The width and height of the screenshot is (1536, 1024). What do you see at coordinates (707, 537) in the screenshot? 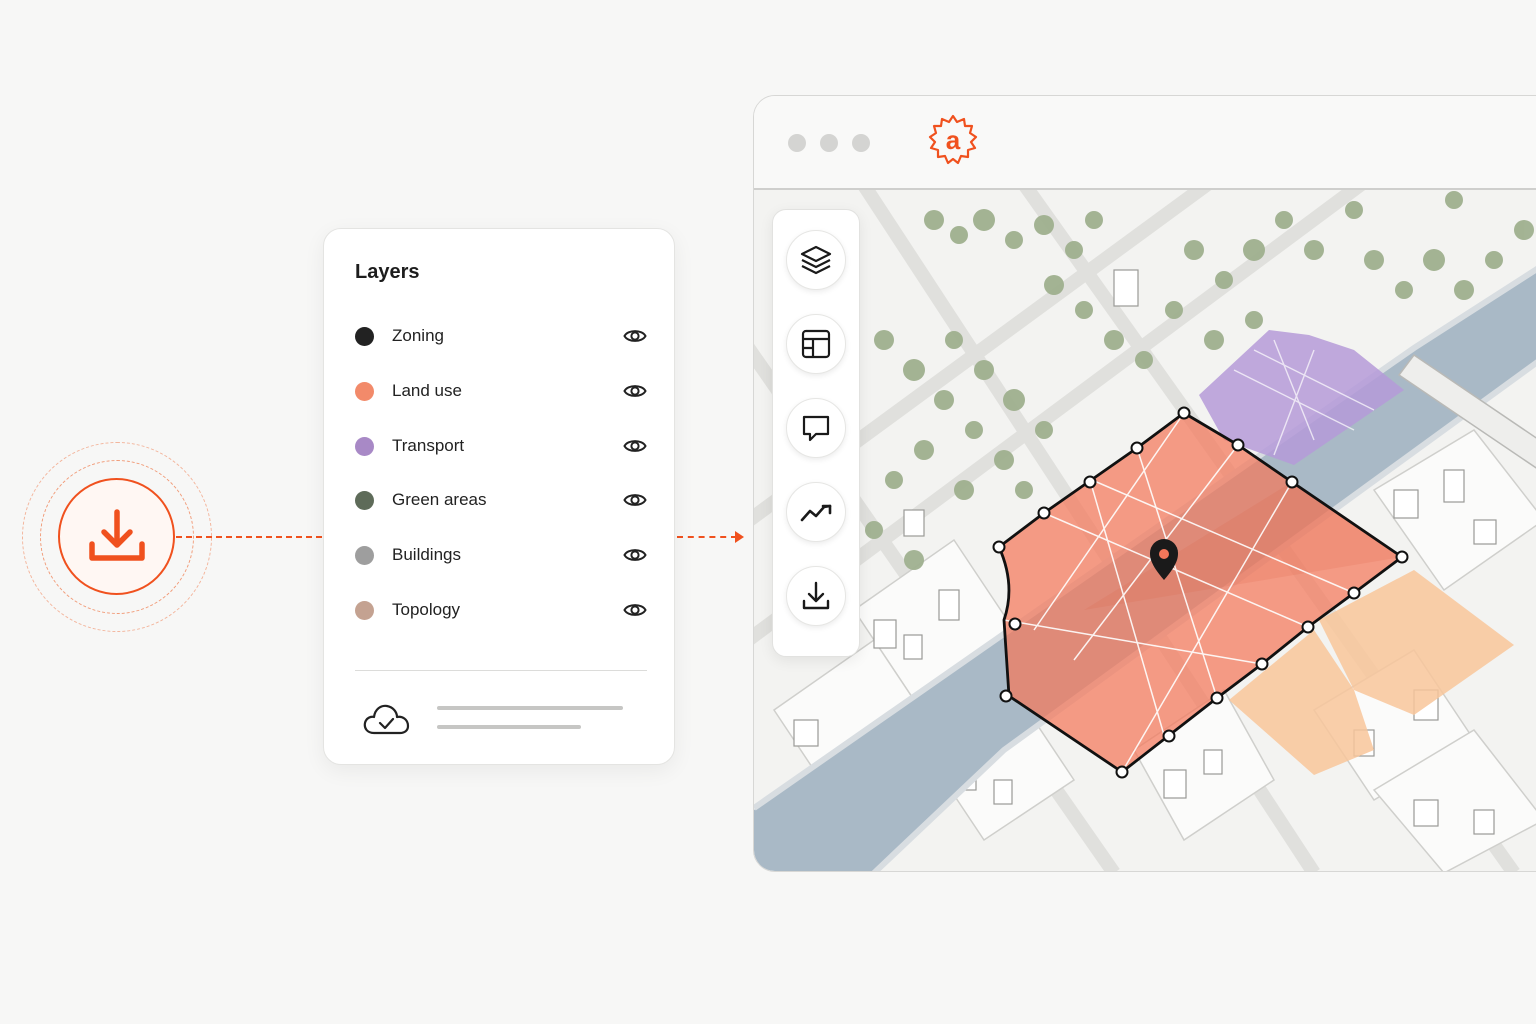
I see `connector-line-right` at bounding box center [707, 537].